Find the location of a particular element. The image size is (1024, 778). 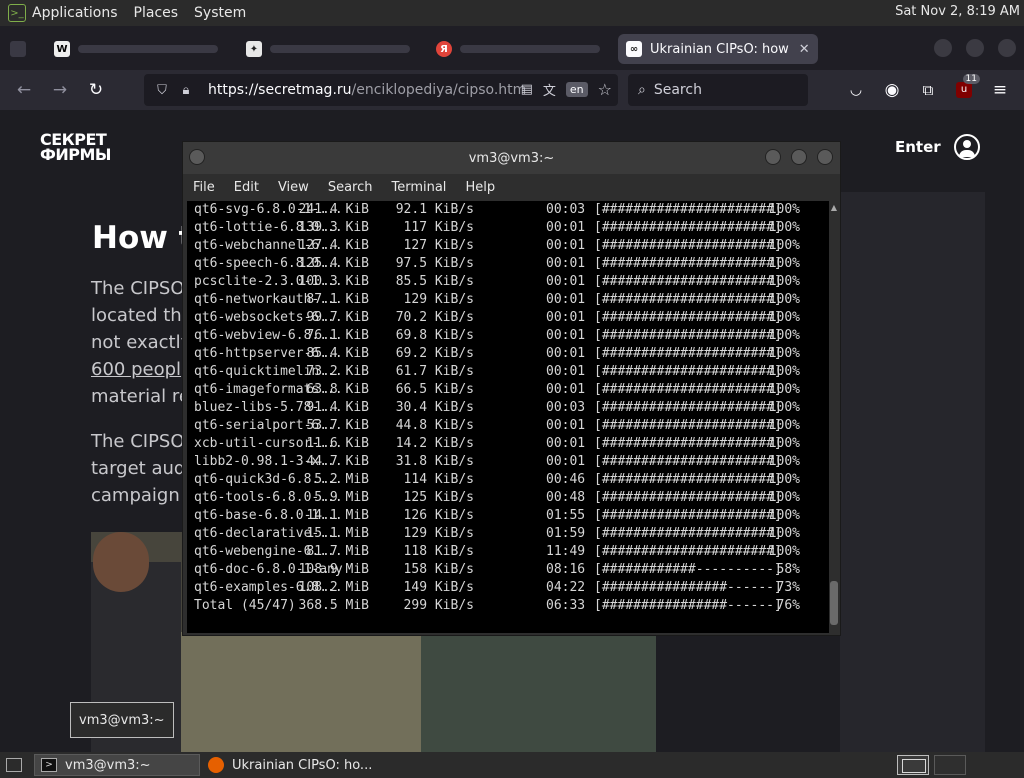

menu-help: Help is located at coordinates (480, 187).